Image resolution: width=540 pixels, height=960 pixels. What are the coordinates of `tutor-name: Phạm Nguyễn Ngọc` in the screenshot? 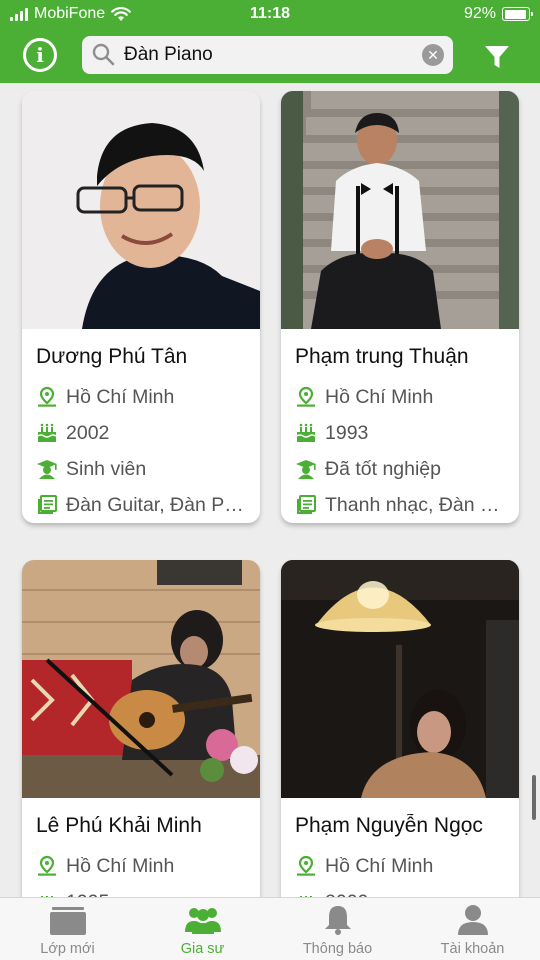 It's located at (389, 825).